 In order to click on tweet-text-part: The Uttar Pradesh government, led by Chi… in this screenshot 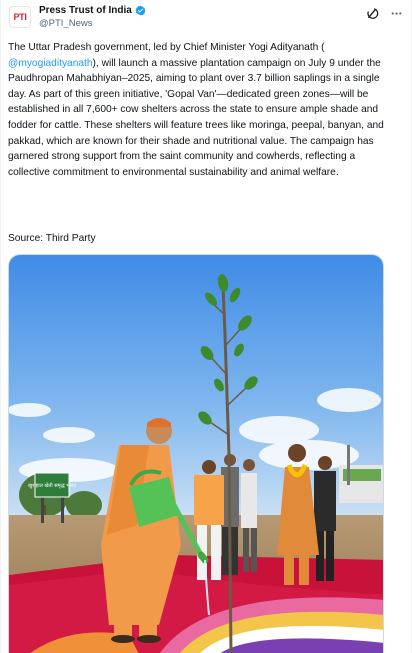, I will do `click(166, 47)`.